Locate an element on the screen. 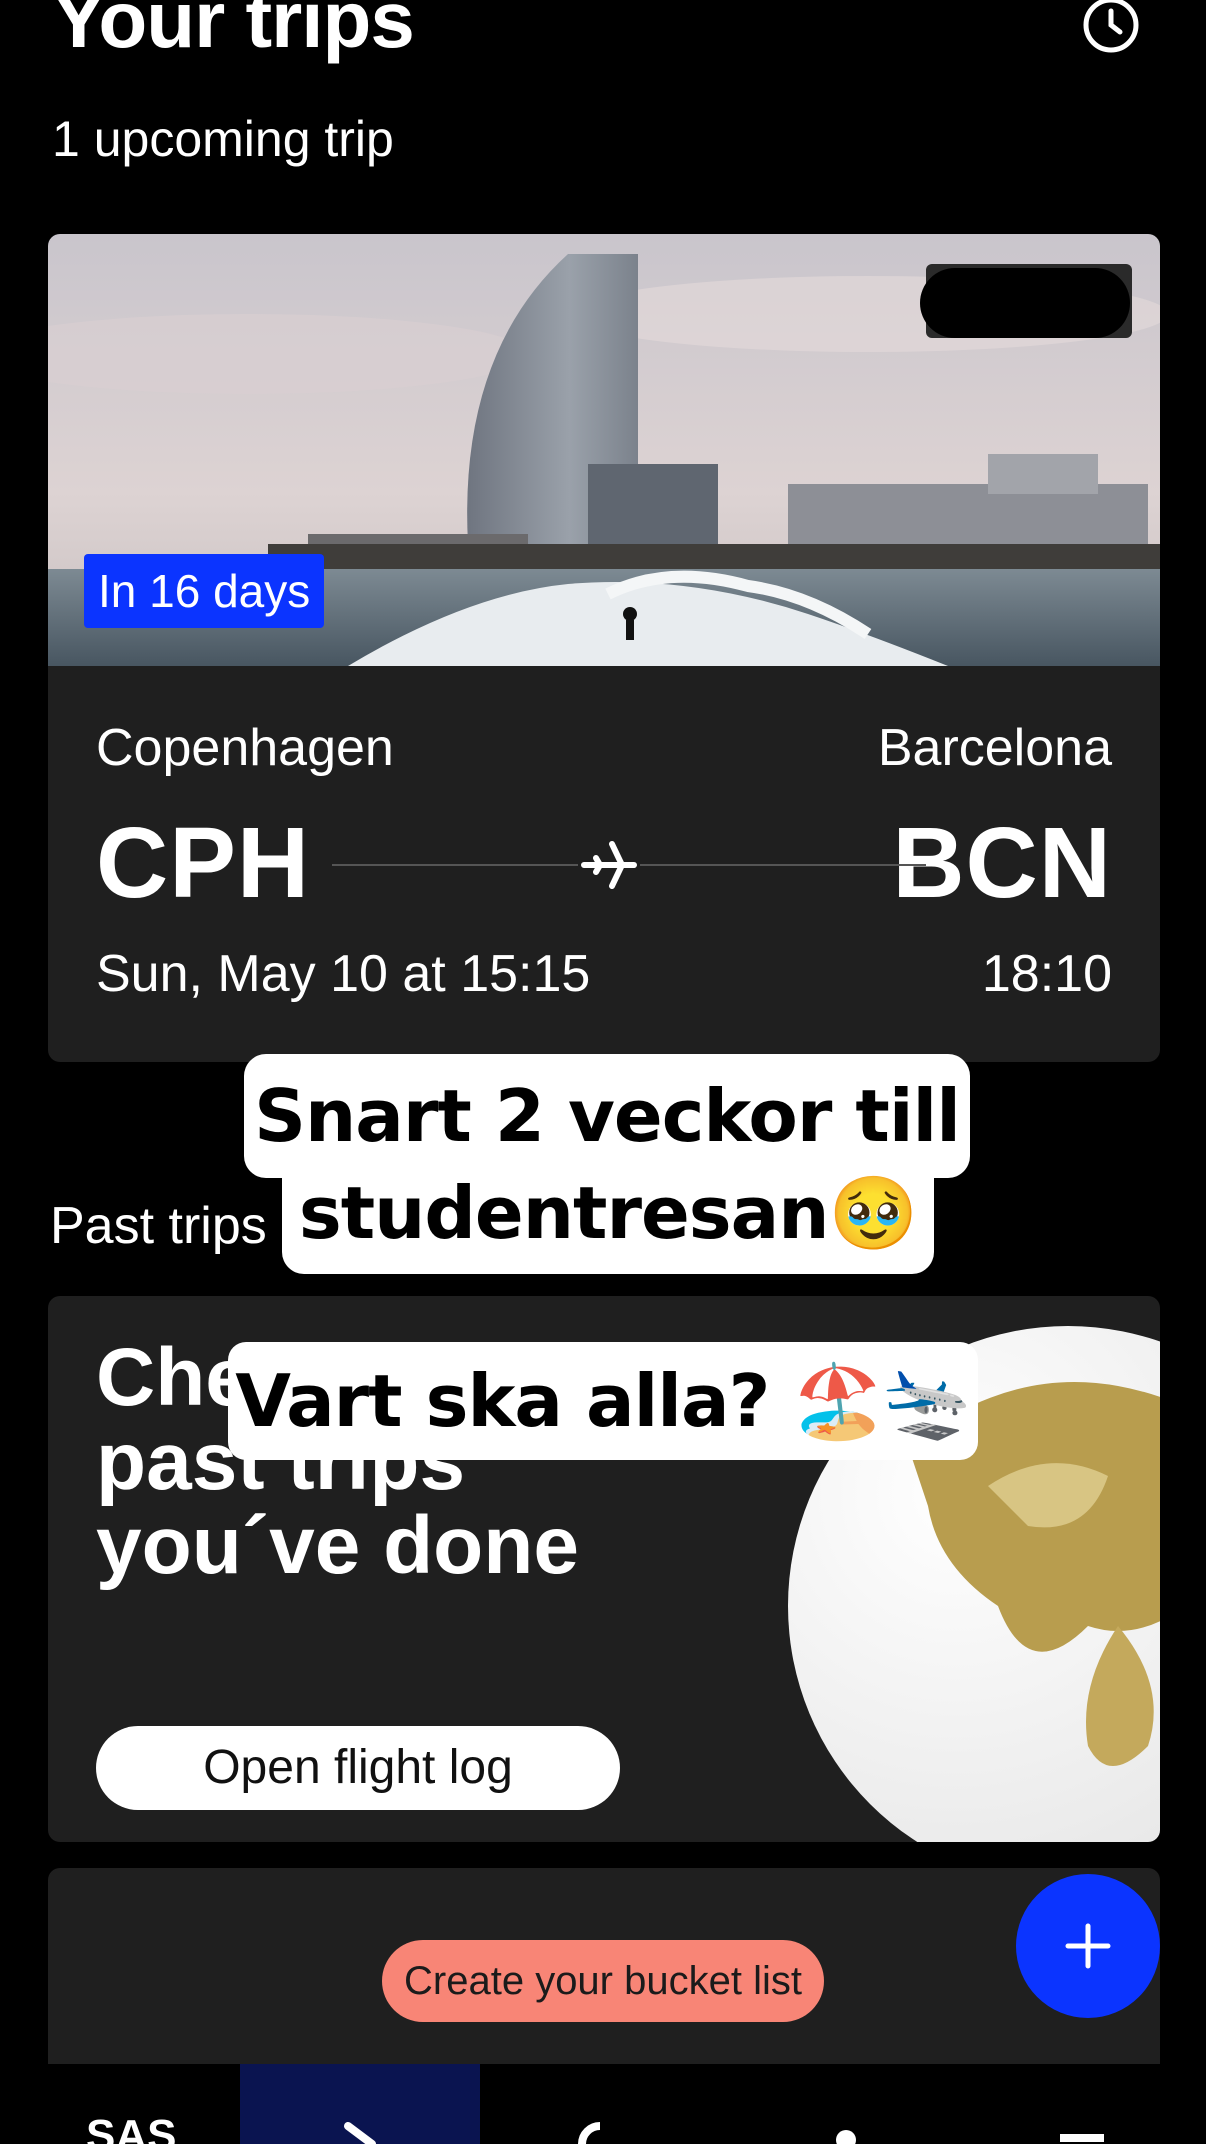 This screenshot has width=1206, height=2144. redacted-label is located at coordinates (1026, 301).